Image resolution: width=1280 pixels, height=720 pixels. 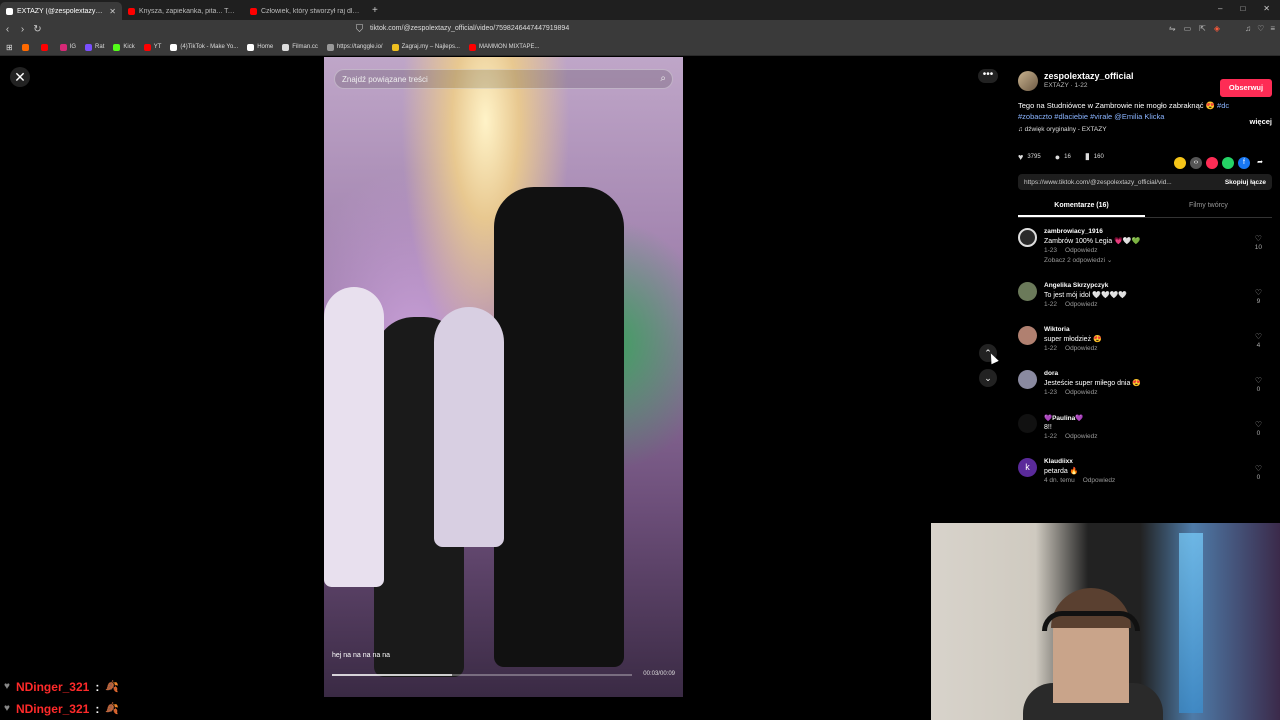 What do you see at coordinates (1228, 163) in the screenshot?
I see `whatsapp-icon` at bounding box center [1228, 163].